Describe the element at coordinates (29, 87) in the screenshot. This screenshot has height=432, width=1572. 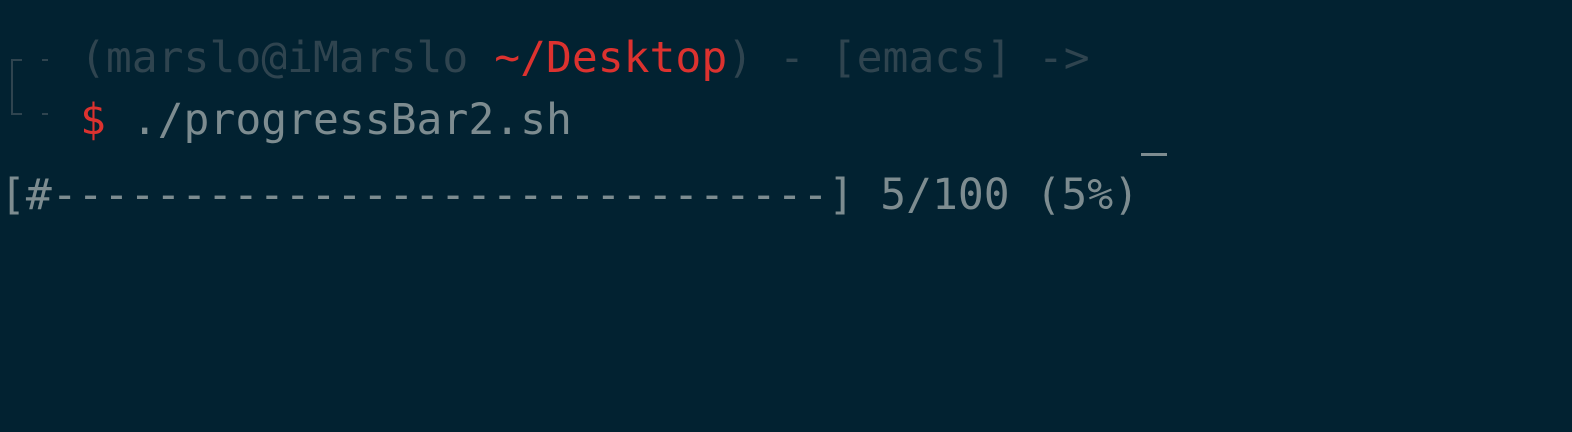
I see `prompt-bracket-icon` at that location.